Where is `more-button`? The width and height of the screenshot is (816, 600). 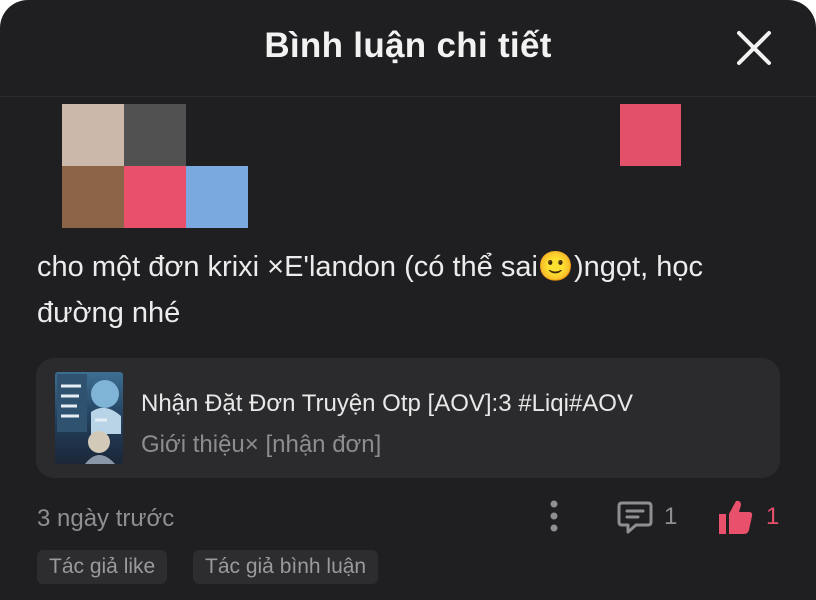 more-button is located at coordinates (554, 517).